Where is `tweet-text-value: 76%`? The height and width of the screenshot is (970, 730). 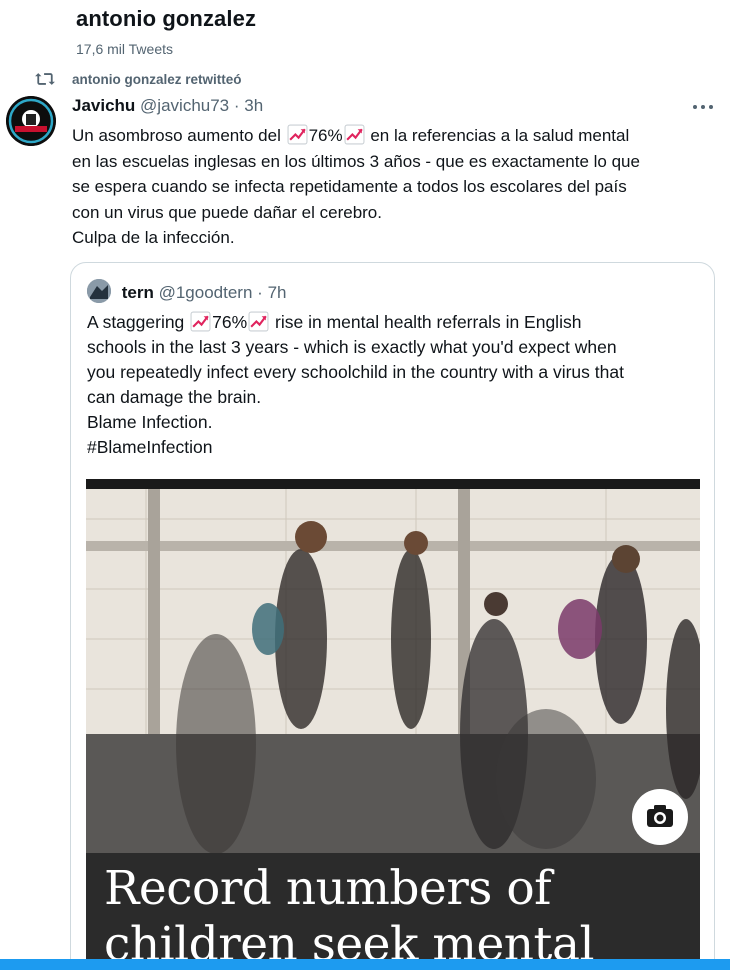 tweet-text-value: 76% is located at coordinates (325, 135).